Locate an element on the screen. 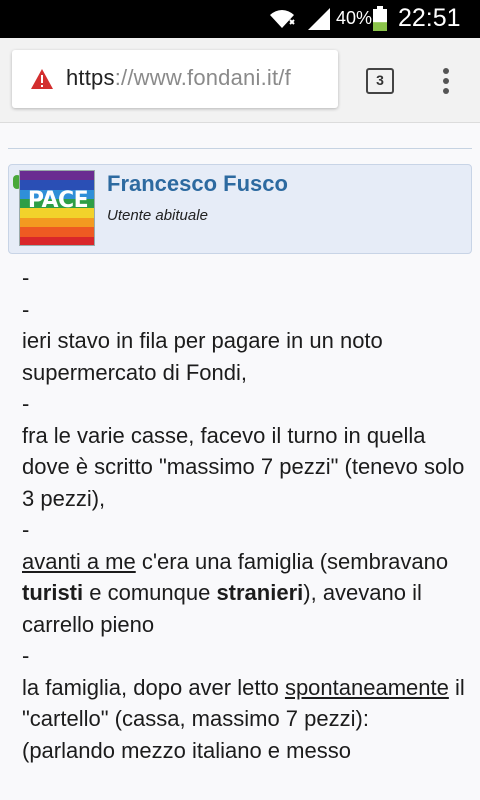 The width and height of the screenshot is (480, 800). avatar: PACE is located at coordinates (57, 208).